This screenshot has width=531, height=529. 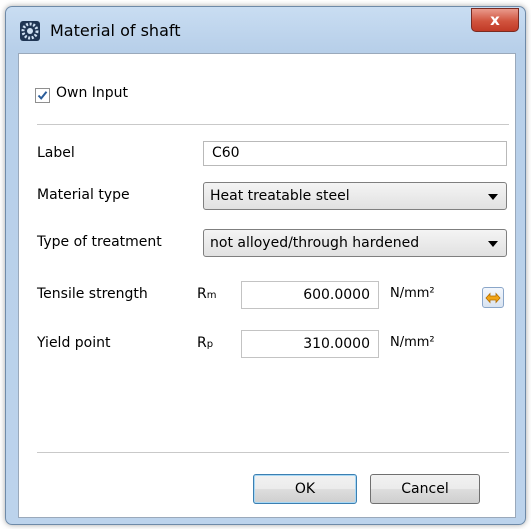 I want to click on treatment-select: not alloyed/through hardened, so click(x=355, y=243).